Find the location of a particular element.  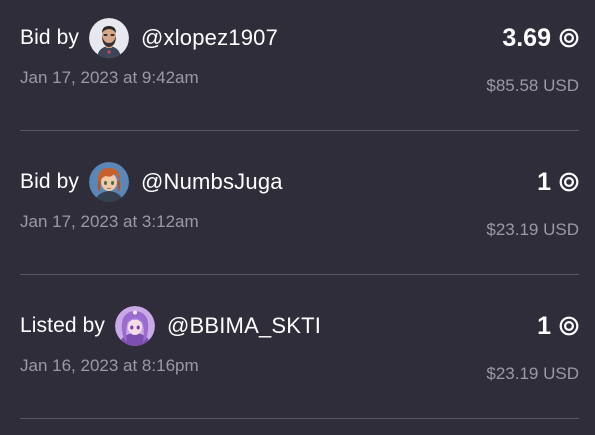

activity-actor: Bid by @xlopez1907 is located at coordinates (149, 38).